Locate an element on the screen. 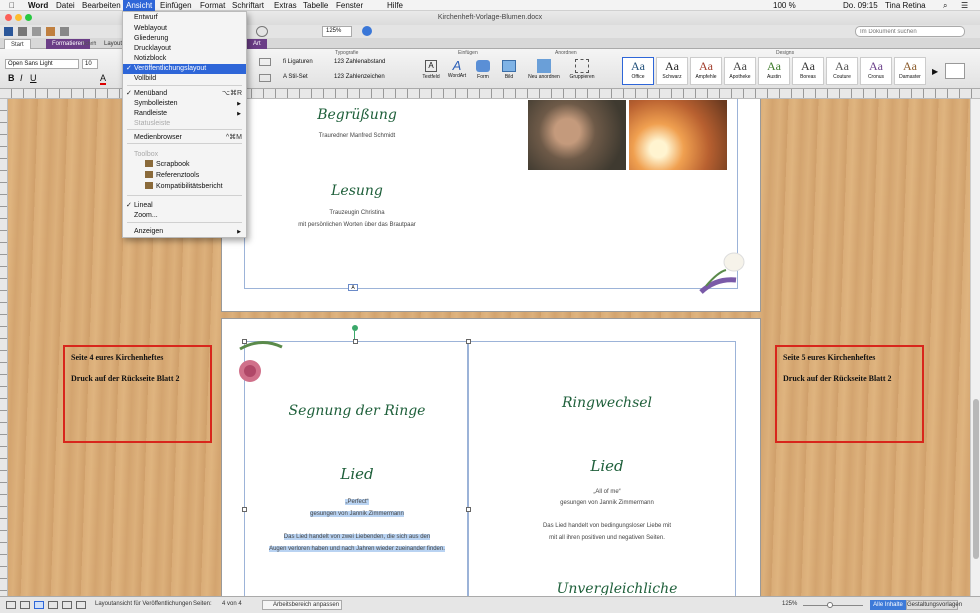  new-doc-icon is located at coordinates (8, 31).